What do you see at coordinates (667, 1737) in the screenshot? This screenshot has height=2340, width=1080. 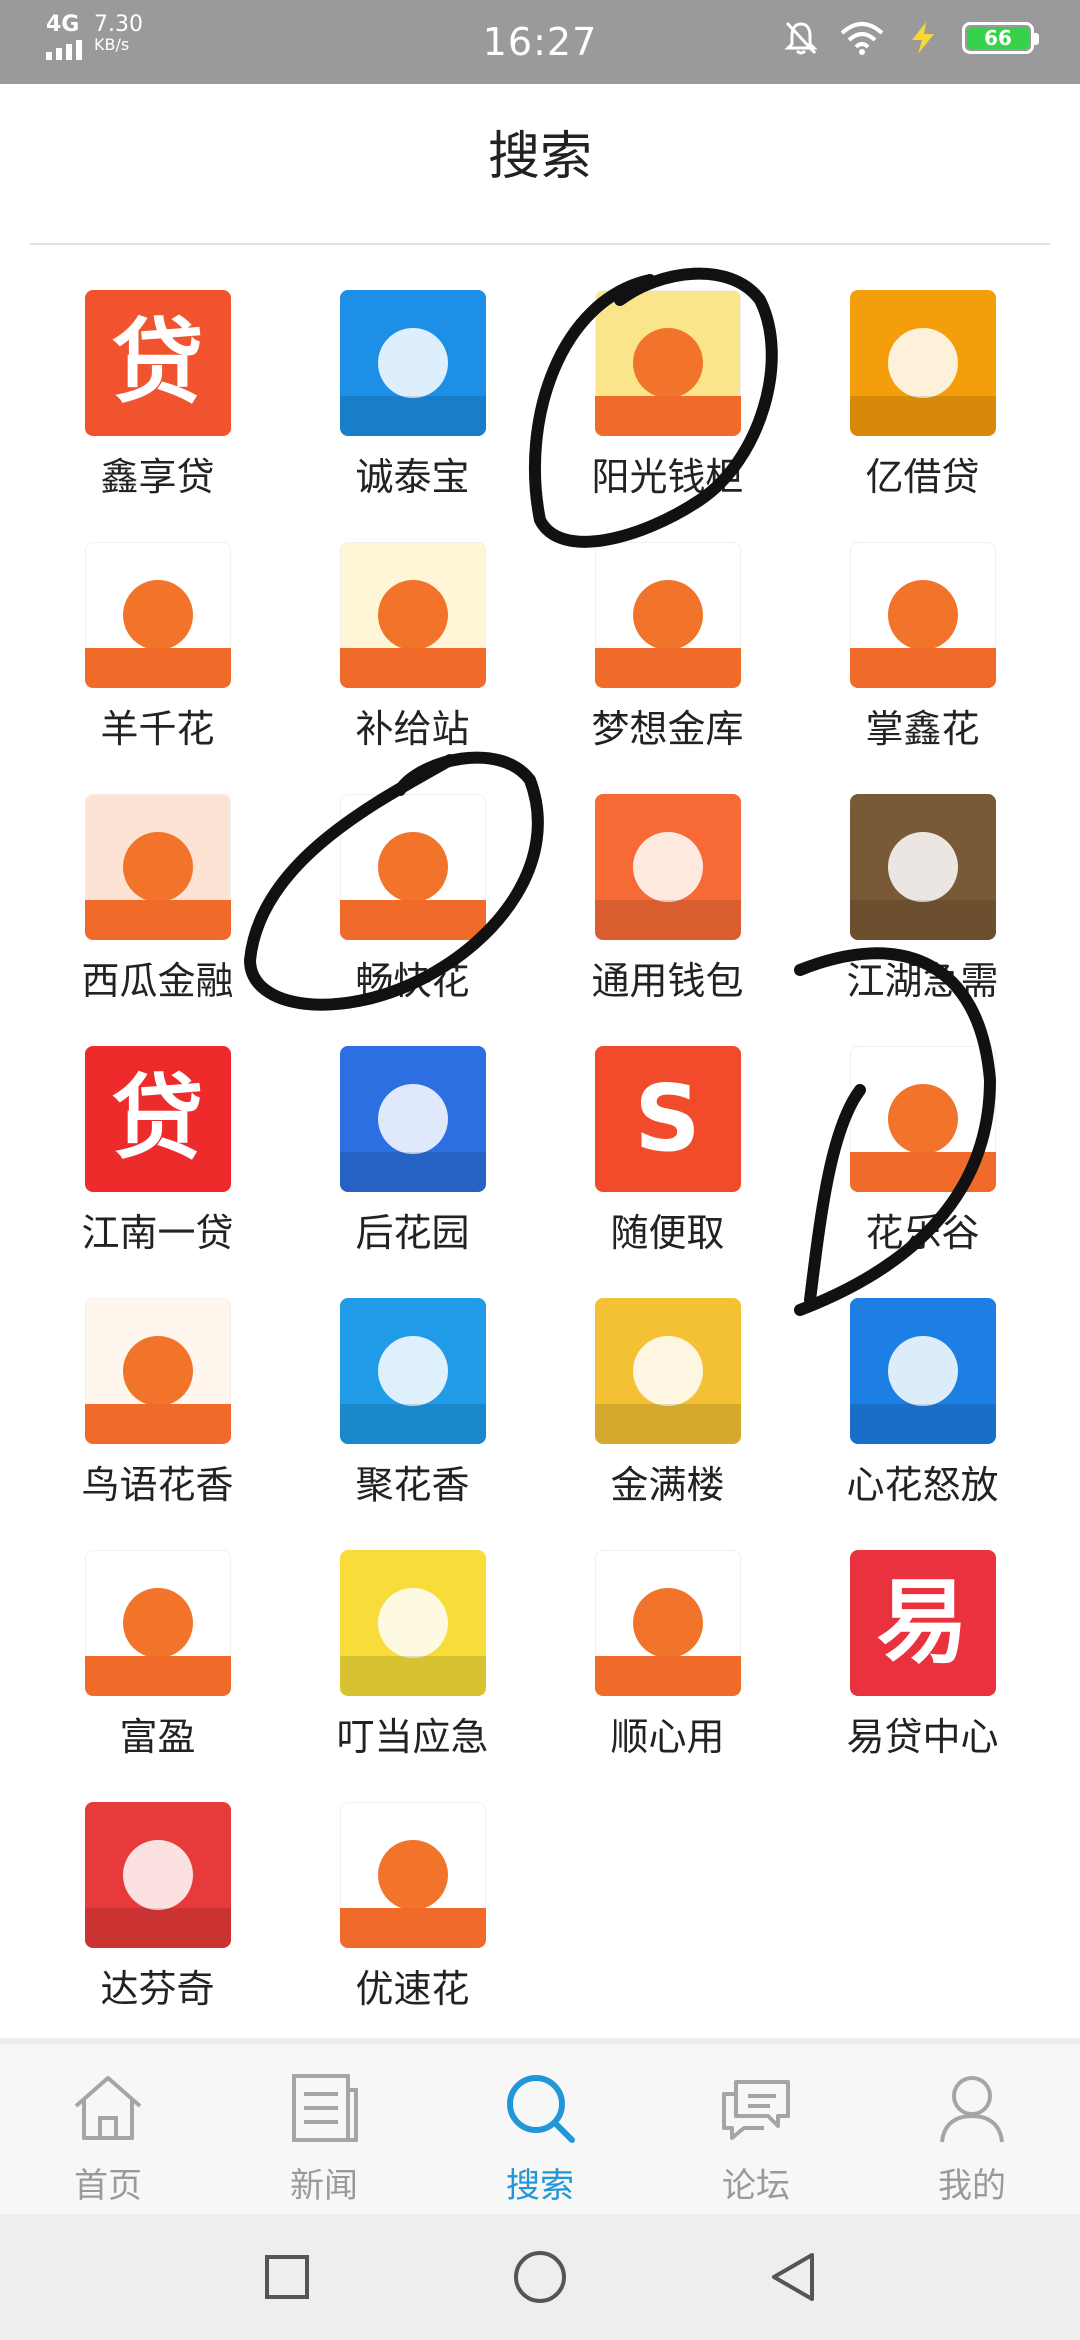 I see `app-label: 顺心用` at bounding box center [667, 1737].